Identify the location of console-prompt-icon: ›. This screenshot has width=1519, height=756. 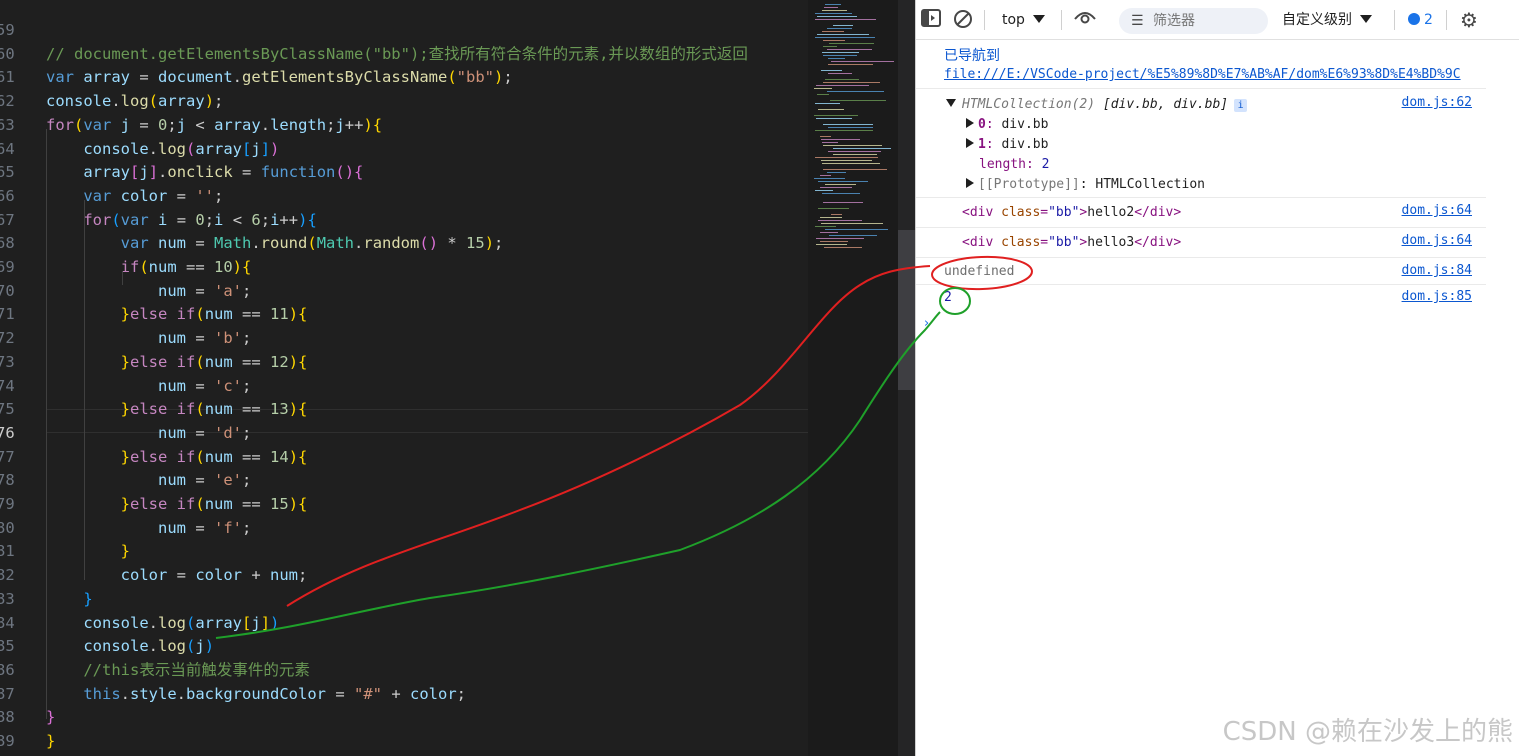
(926, 323).